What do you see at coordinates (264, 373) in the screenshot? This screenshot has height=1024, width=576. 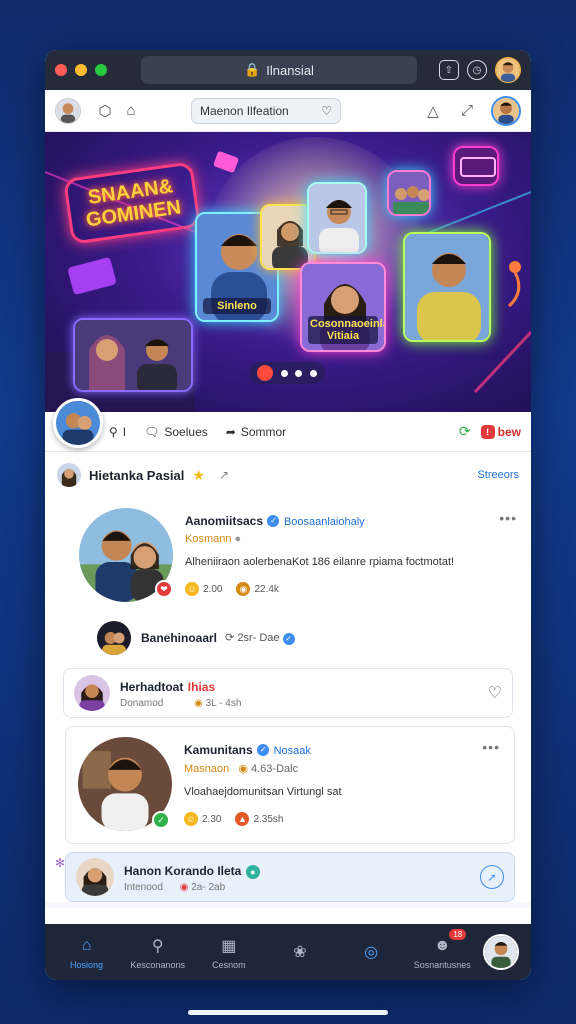 I see `carousel-dot-active` at bounding box center [264, 373].